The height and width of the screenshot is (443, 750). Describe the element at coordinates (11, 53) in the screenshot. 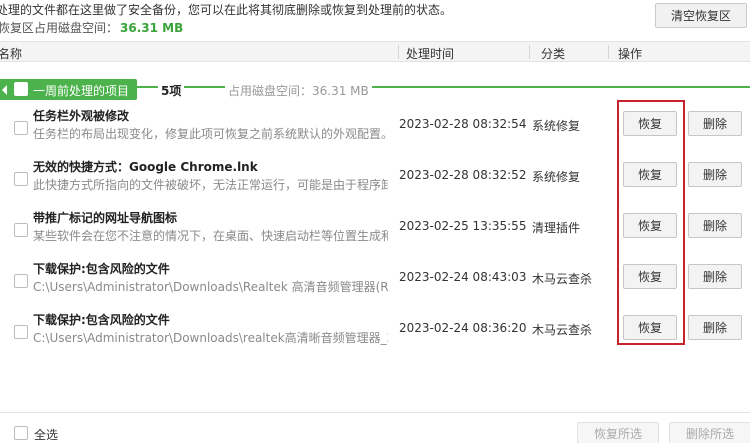

I see `column-header-name: 名称` at that location.